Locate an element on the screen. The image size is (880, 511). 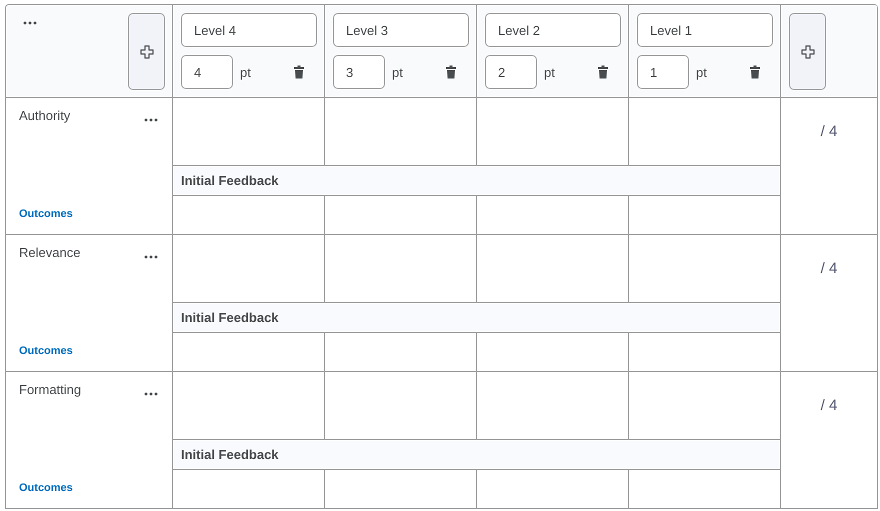
add-level-button is located at coordinates (807, 51).